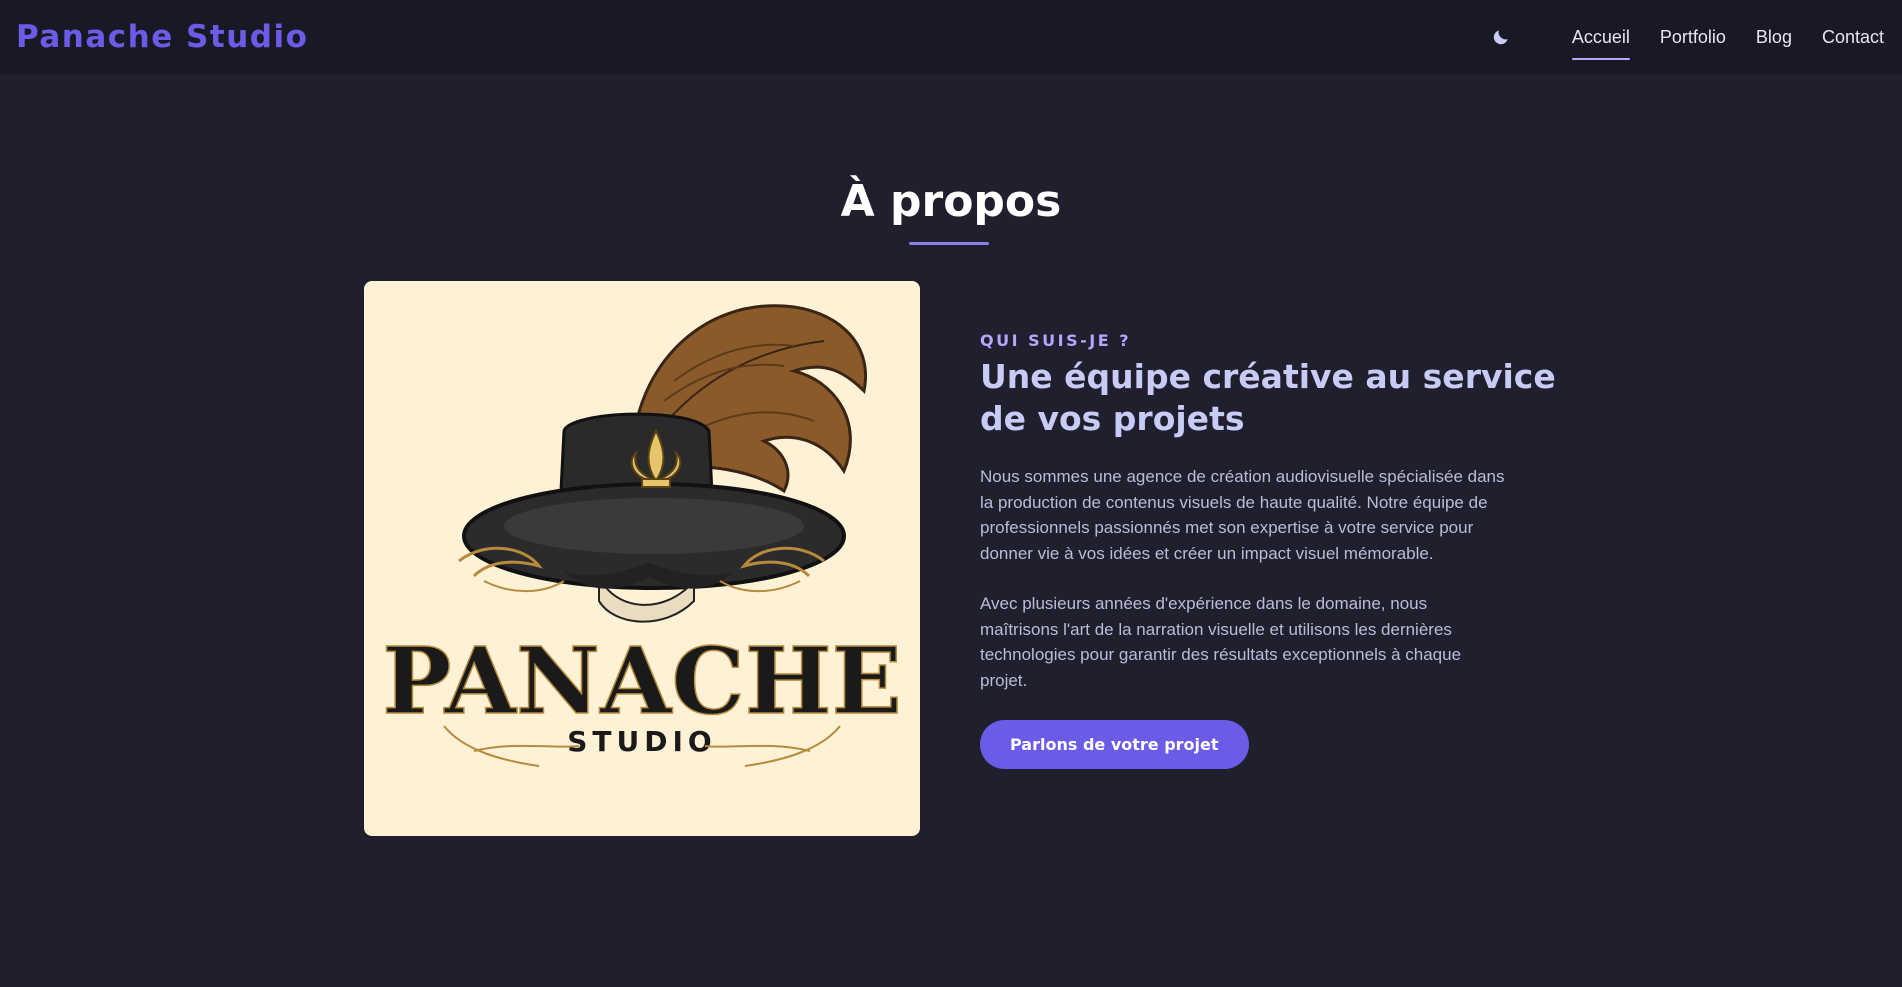 The width and height of the screenshot is (1902, 987). What do you see at coordinates (1114, 744) in the screenshot?
I see `contact-cta-button: Parlons de votre projet` at bounding box center [1114, 744].